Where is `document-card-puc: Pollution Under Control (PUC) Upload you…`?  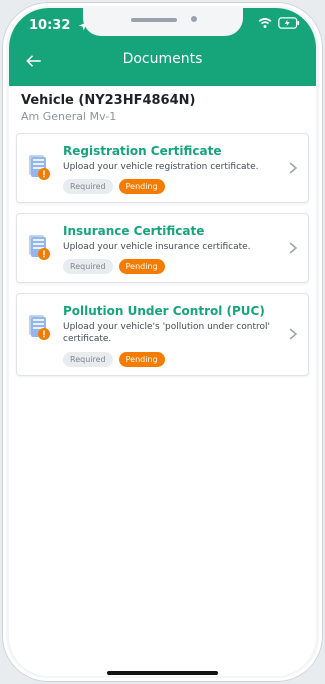
document-card-puc: Pollution Under Control (PUC) Upload you… is located at coordinates (162, 334).